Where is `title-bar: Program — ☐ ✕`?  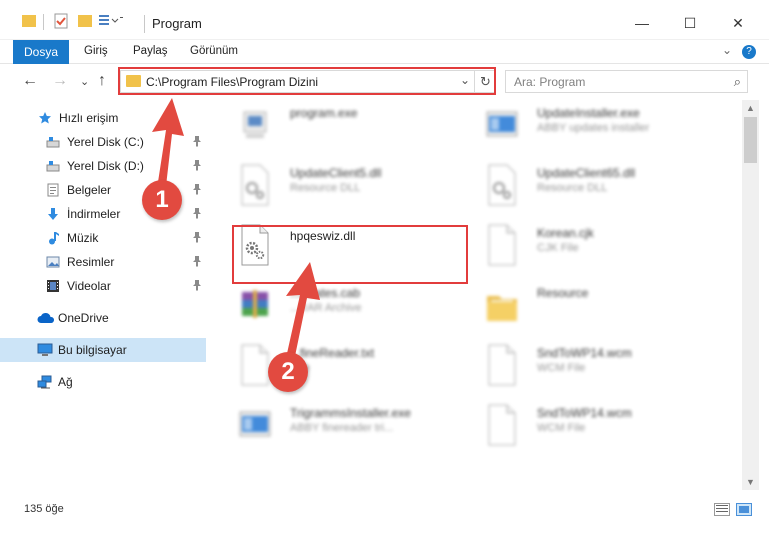
title-bar: Program — ☐ ✕ is located at coordinates (384, 20).